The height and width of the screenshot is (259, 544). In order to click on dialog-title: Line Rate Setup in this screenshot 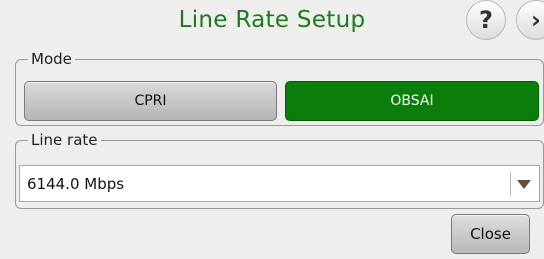, I will do `click(272, 20)`.